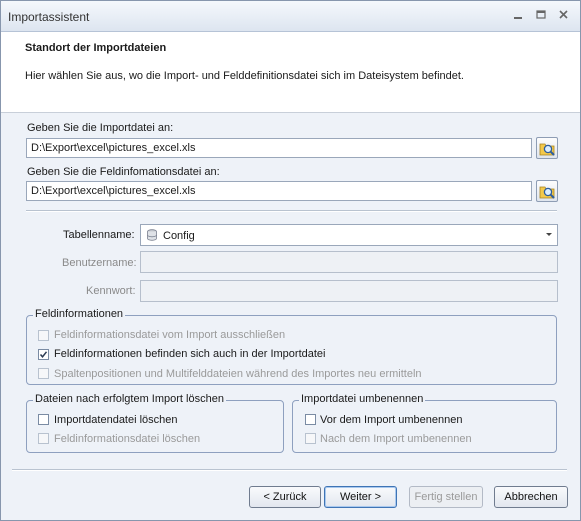 This screenshot has width=581, height=521. I want to click on table-name-value: Config, so click(179, 236).